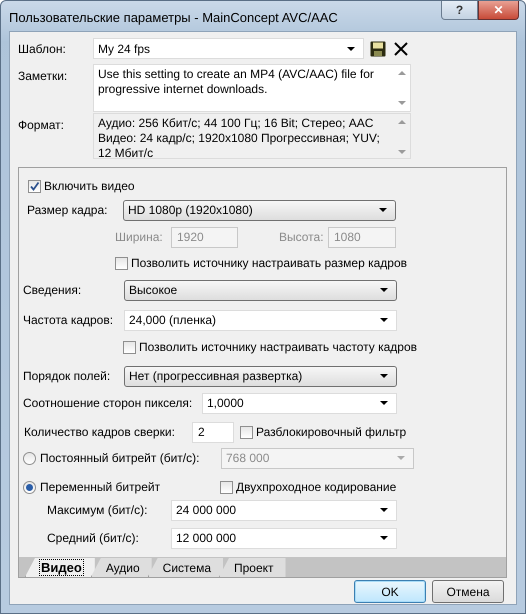 The image size is (526, 614). What do you see at coordinates (121, 567) in the screenshot?
I see `tab: Аудио` at bounding box center [121, 567].